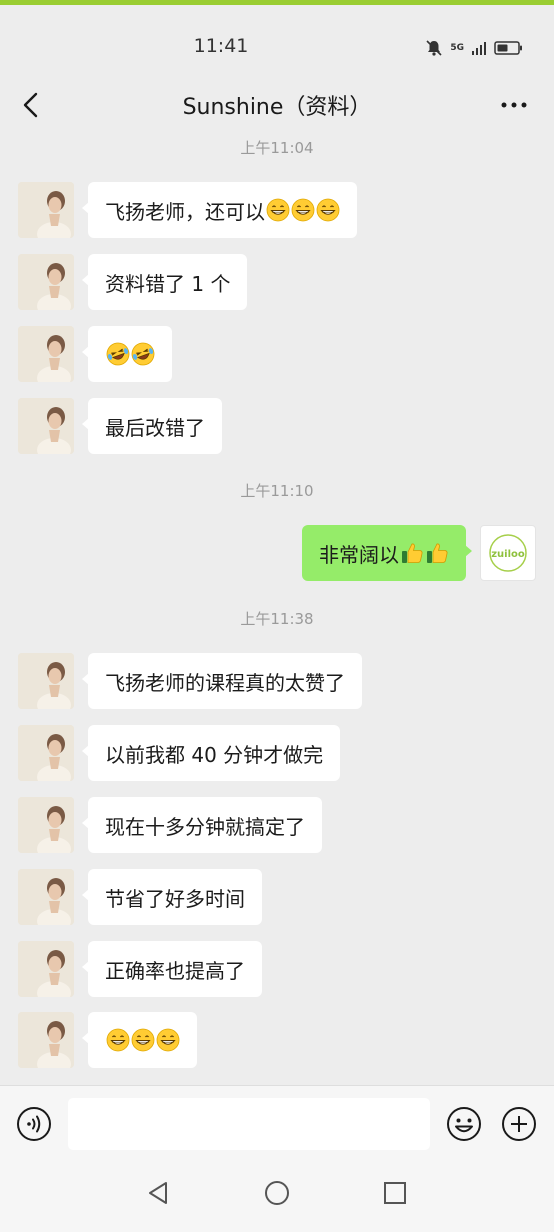  I want to click on message-row: 节省了好多时间, so click(277, 897).